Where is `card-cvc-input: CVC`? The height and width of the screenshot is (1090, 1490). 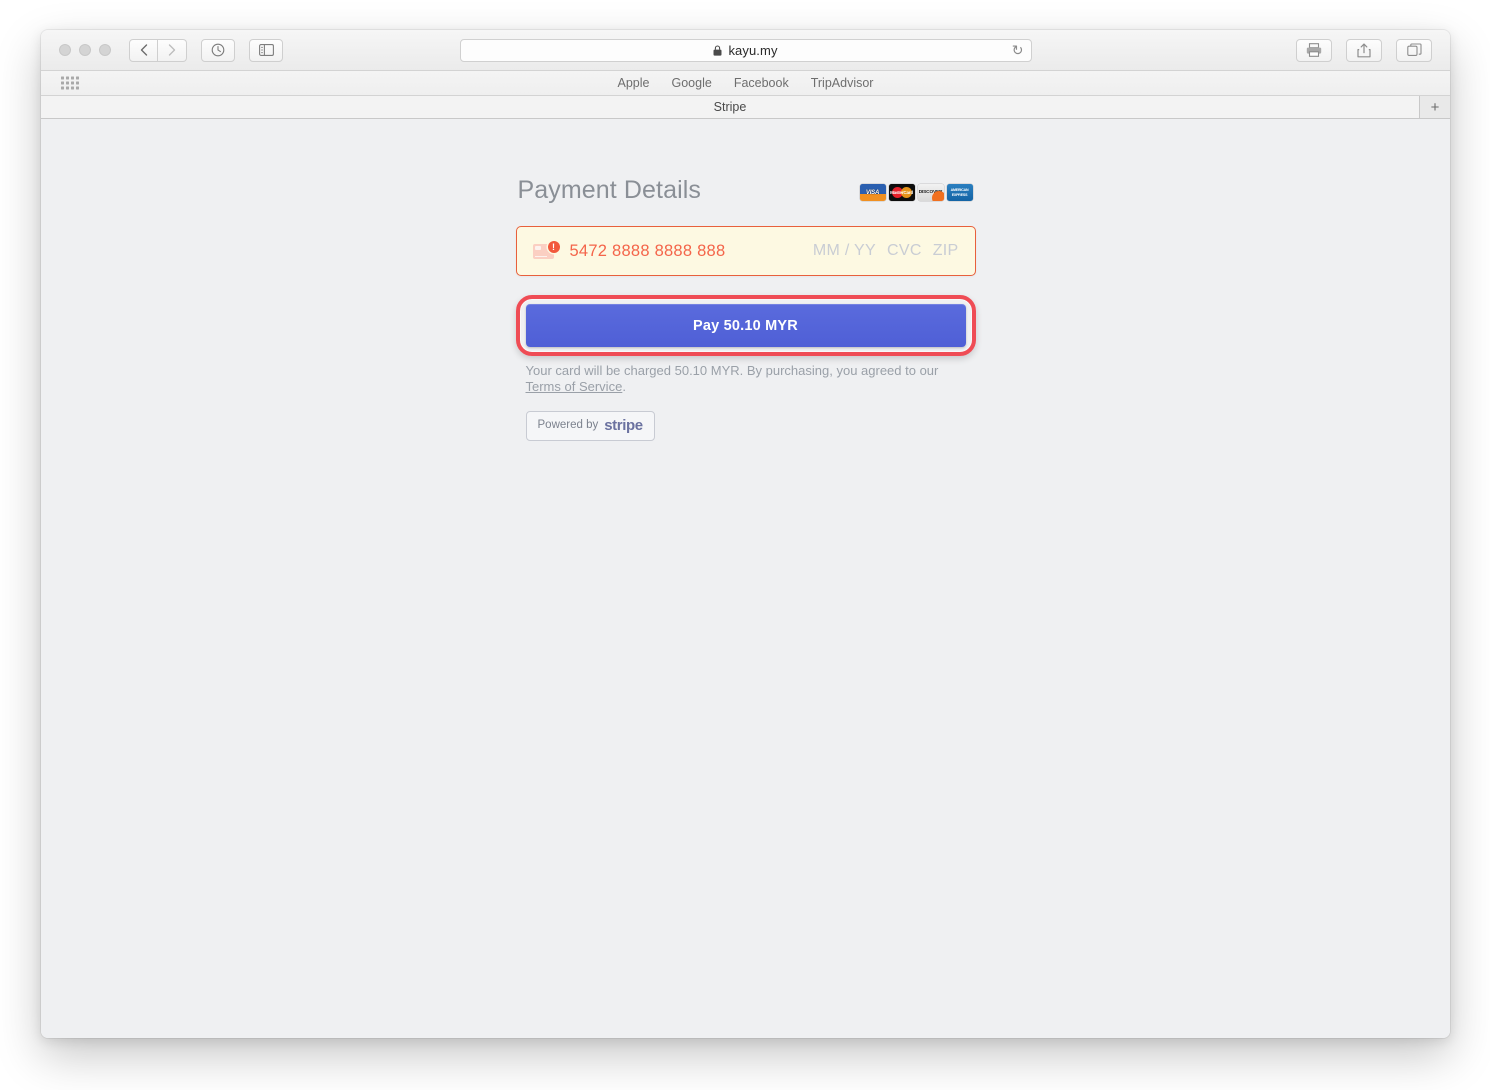
card-cvc-input: CVC is located at coordinates (904, 251).